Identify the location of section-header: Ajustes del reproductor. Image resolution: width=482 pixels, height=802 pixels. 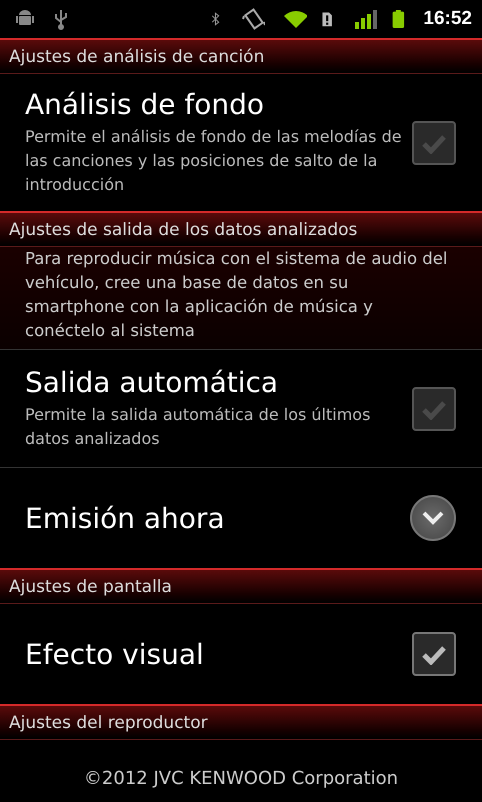
(241, 722).